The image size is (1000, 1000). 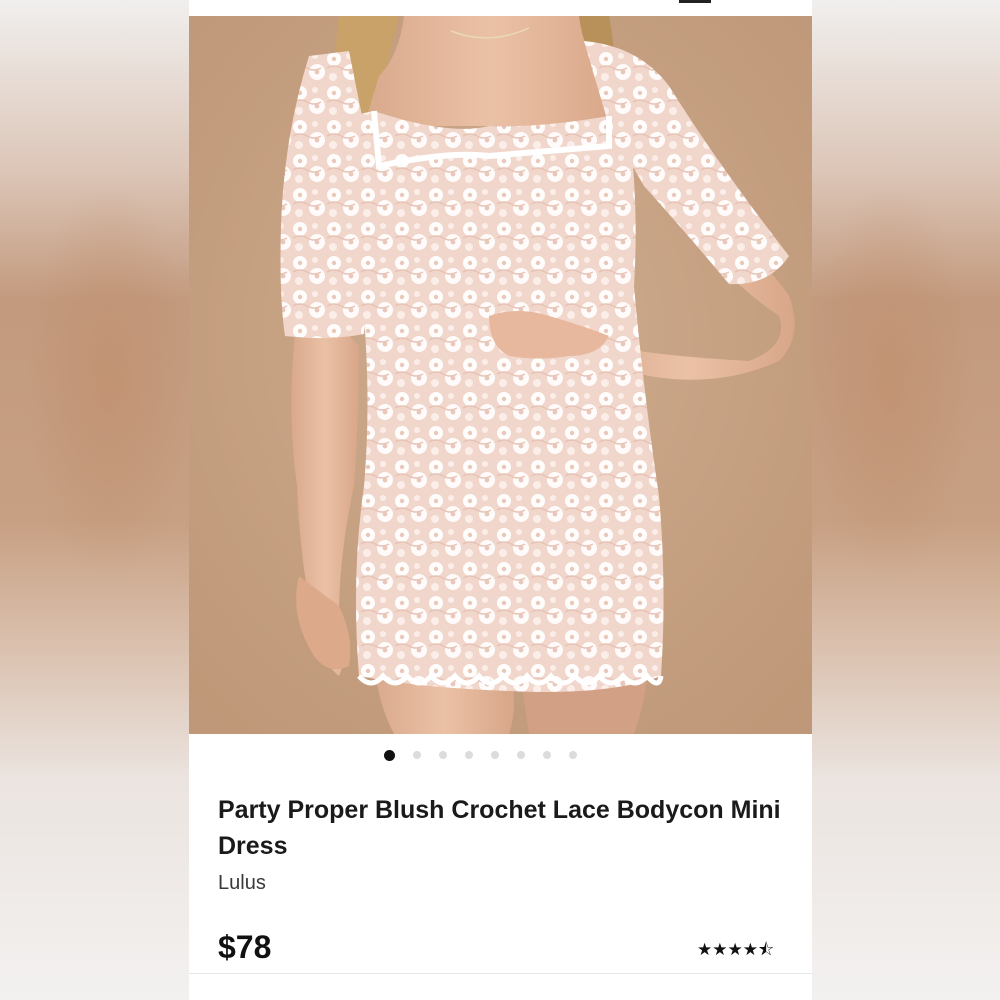 What do you see at coordinates (500, 8) in the screenshot?
I see `top-bar` at bounding box center [500, 8].